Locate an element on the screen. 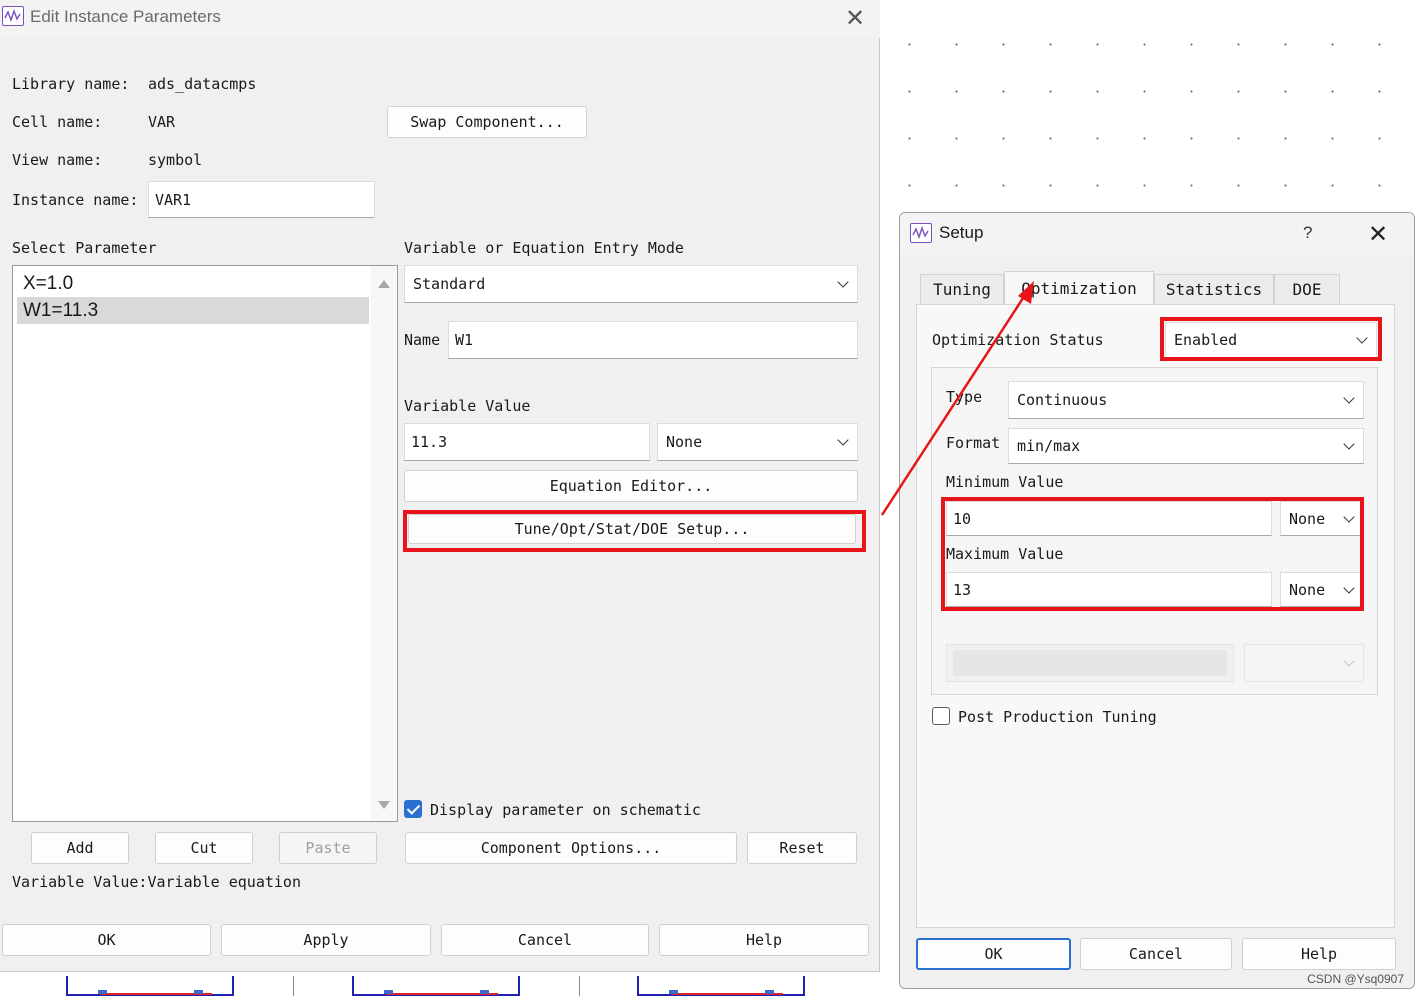 This screenshot has height=996, width=1418. watermark-text: CSDN @Ysq0907 is located at coordinates (1355, 979).